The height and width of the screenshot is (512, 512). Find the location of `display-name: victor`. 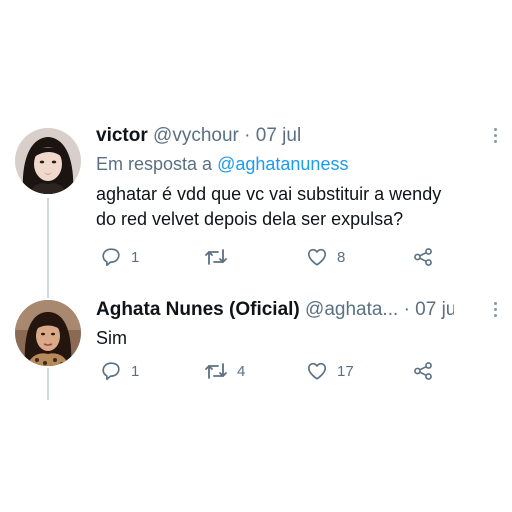

display-name: victor is located at coordinates (122, 135).